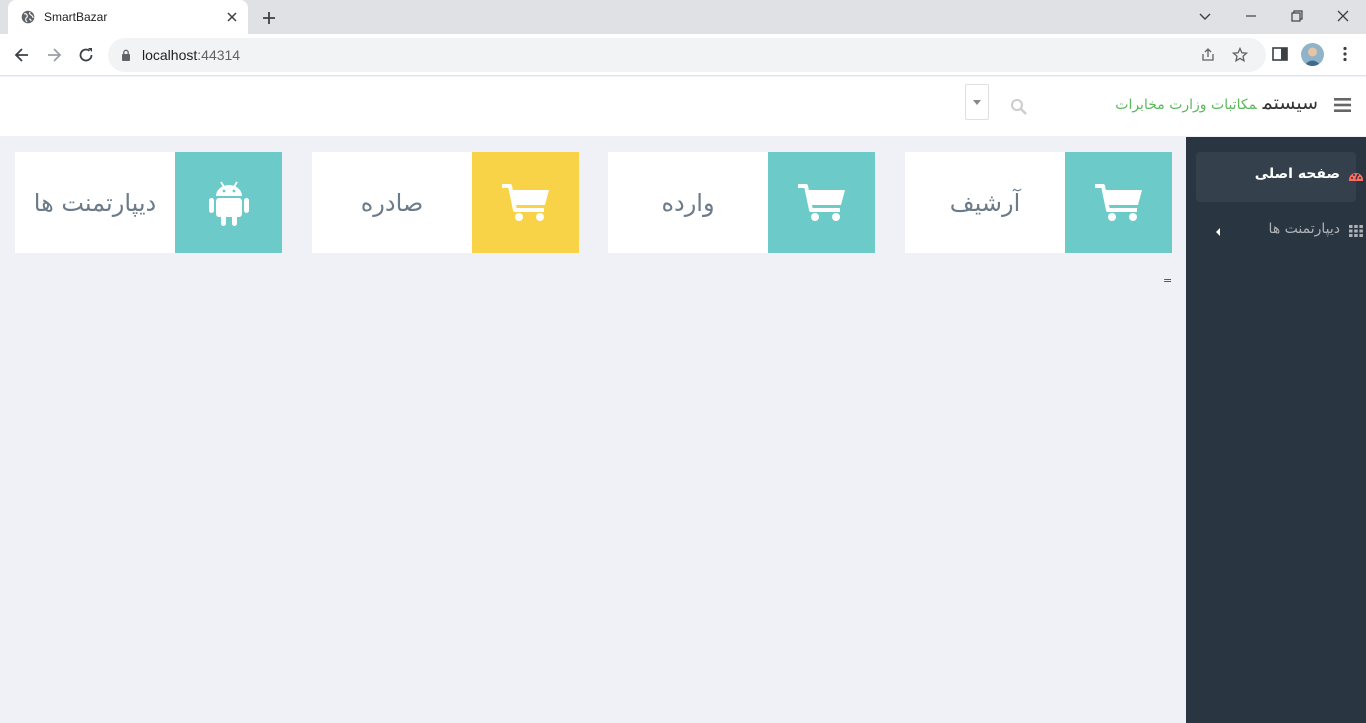  Describe the element at coordinates (683, 17) in the screenshot. I see `browser-tabstrip: SmartBazar` at that location.